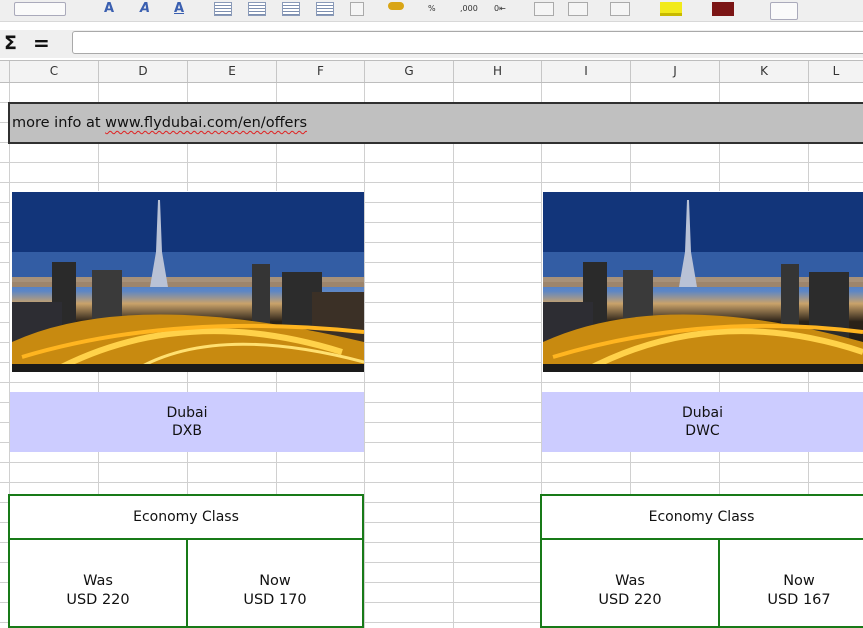  What do you see at coordinates (408, 71) in the screenshot?
I see `column-header: G` at bounding box center [408, 71].